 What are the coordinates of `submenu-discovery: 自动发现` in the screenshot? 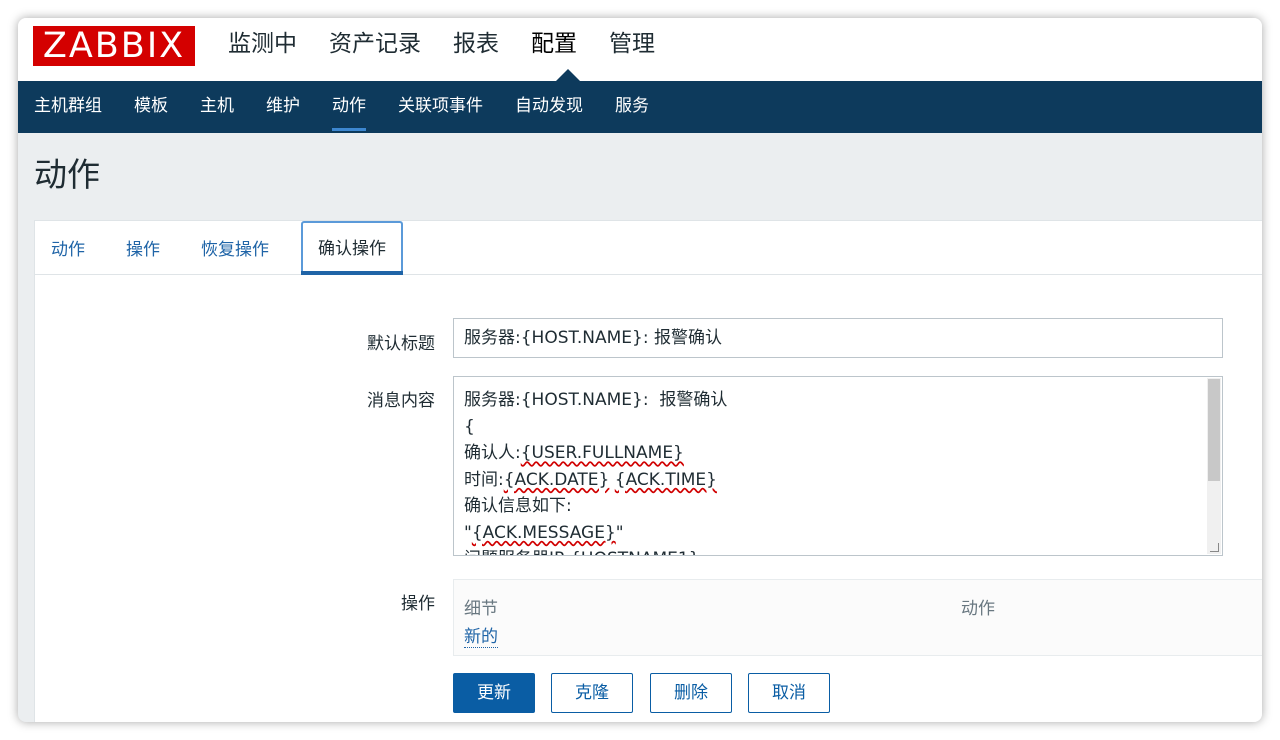 It's located at (549, 107).